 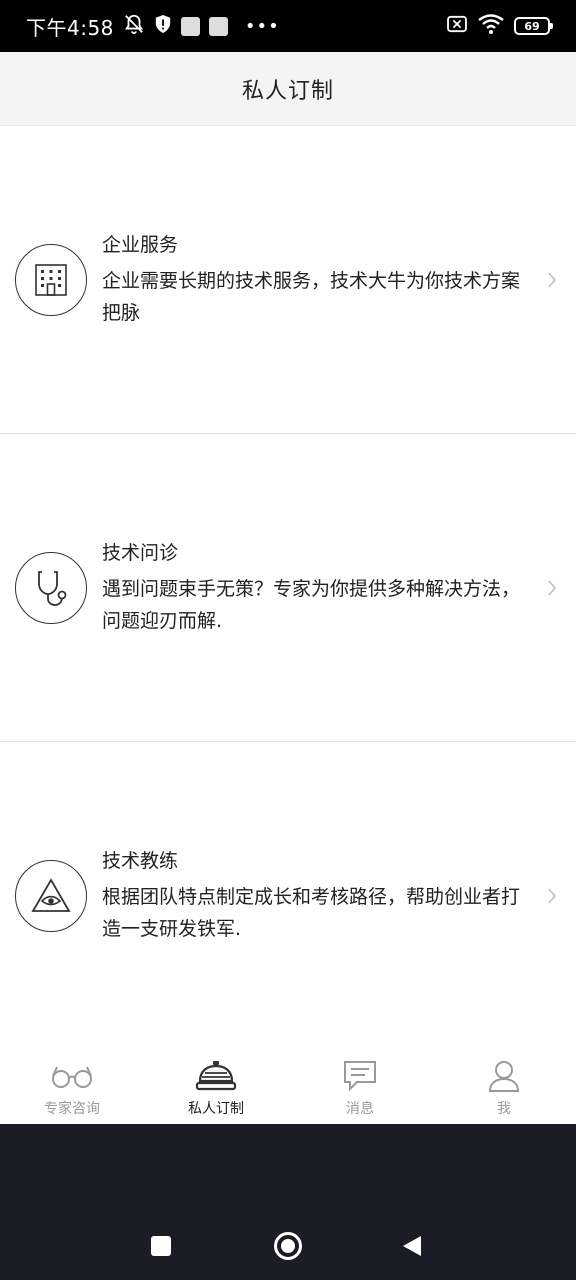 I want to click on bottom-tab-bar: 专家咨询 私人订制 消息 我, so click(x=288, y=1086).